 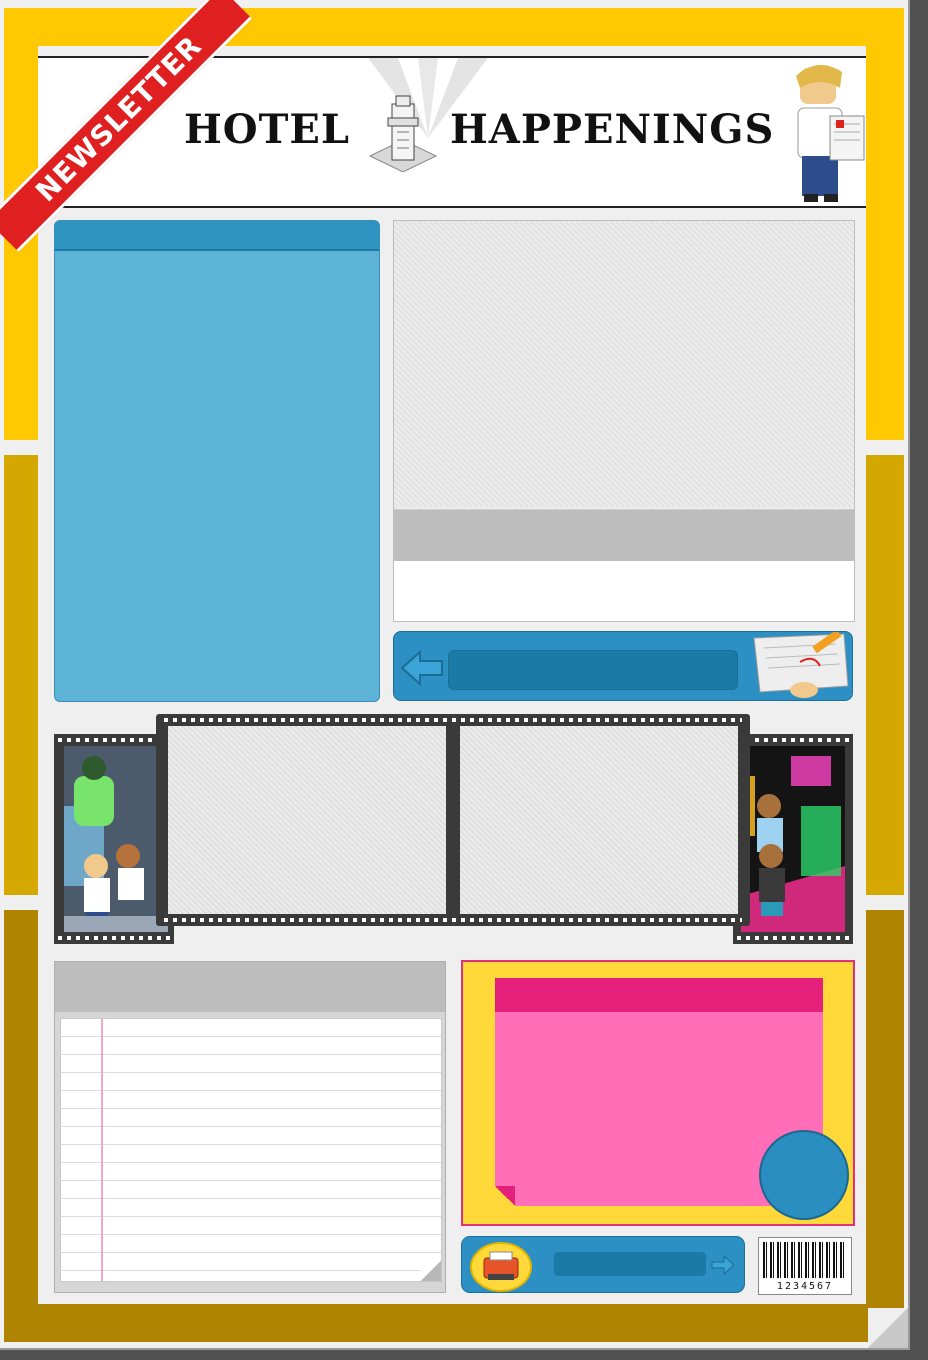 I want to click on paper-margin-line, so click(x=102, y=1150).